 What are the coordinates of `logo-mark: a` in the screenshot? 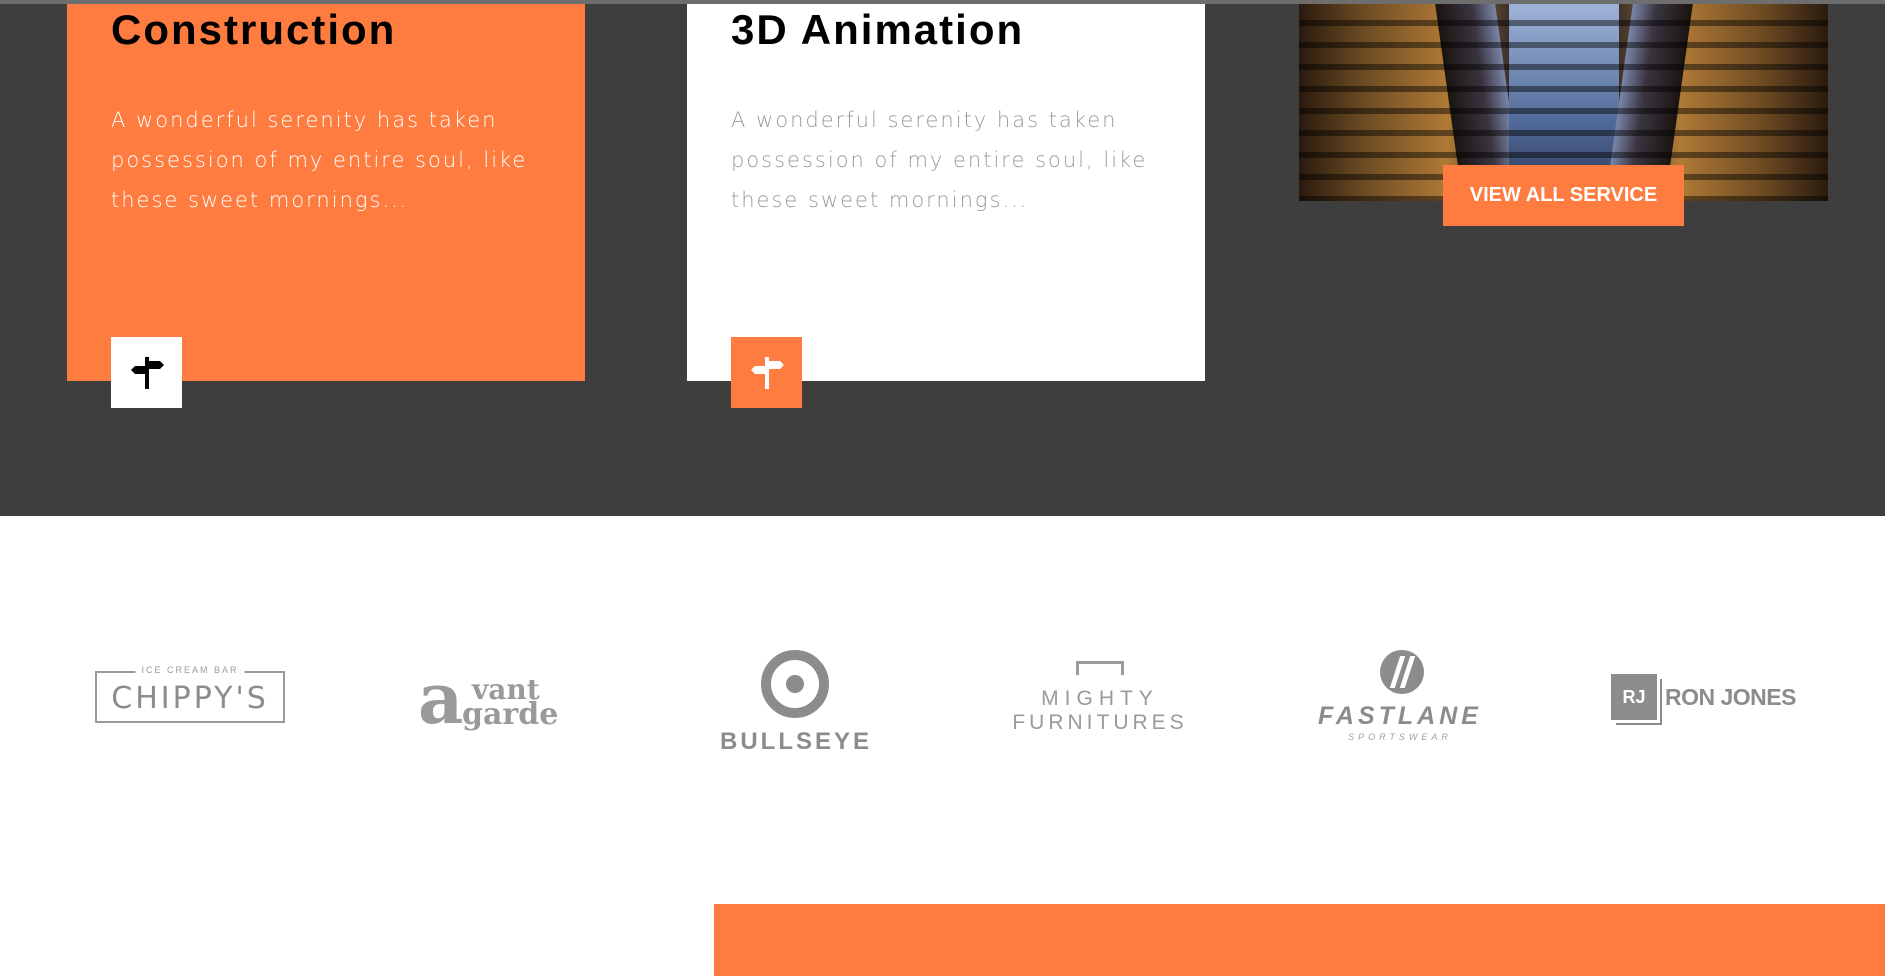 It's located at (441, 698).